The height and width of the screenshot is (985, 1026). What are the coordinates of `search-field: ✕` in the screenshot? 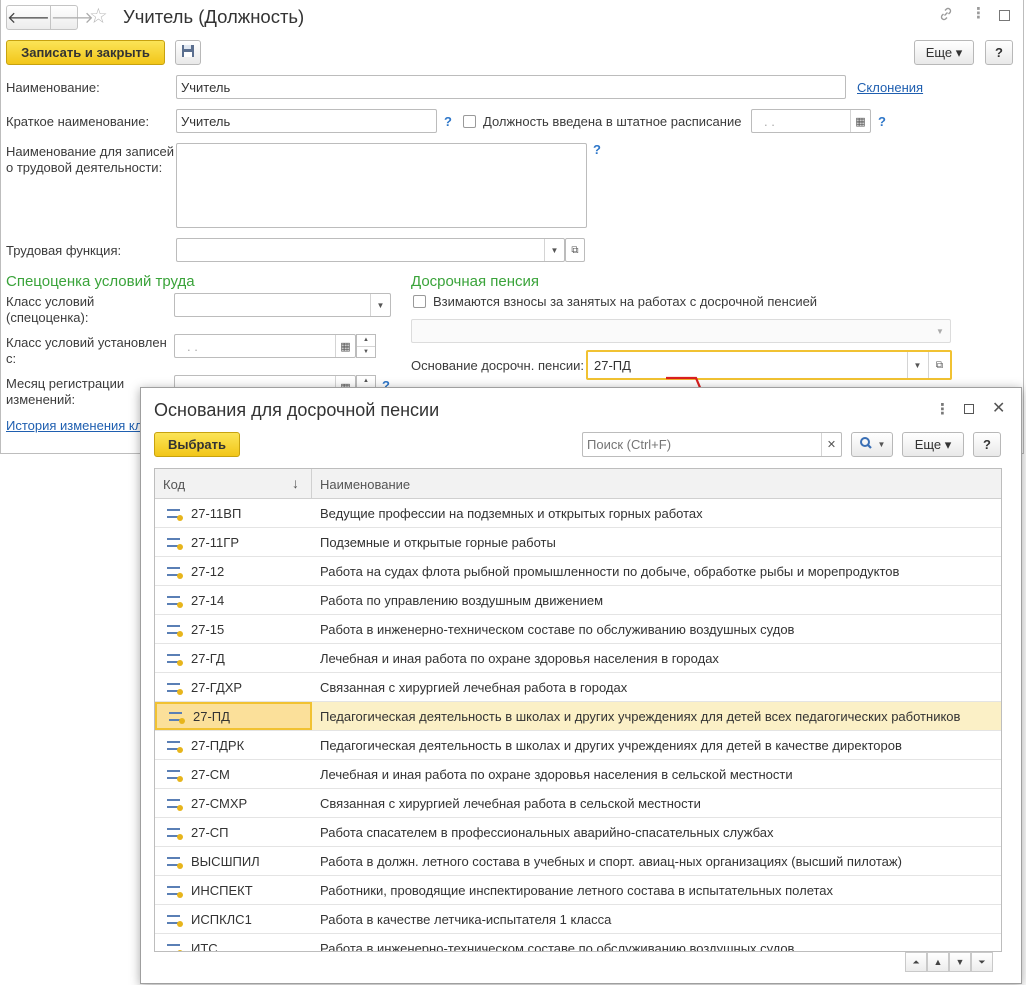 It's located at (712, 444).